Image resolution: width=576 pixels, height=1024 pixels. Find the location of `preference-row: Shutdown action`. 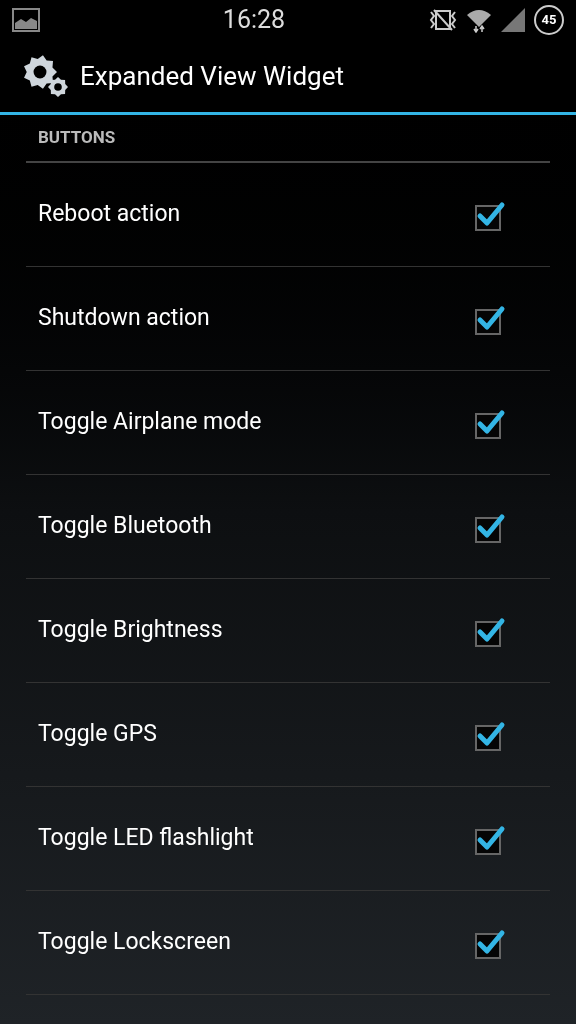

preference-row: Shutdown action is located at coordinates (288, 319).